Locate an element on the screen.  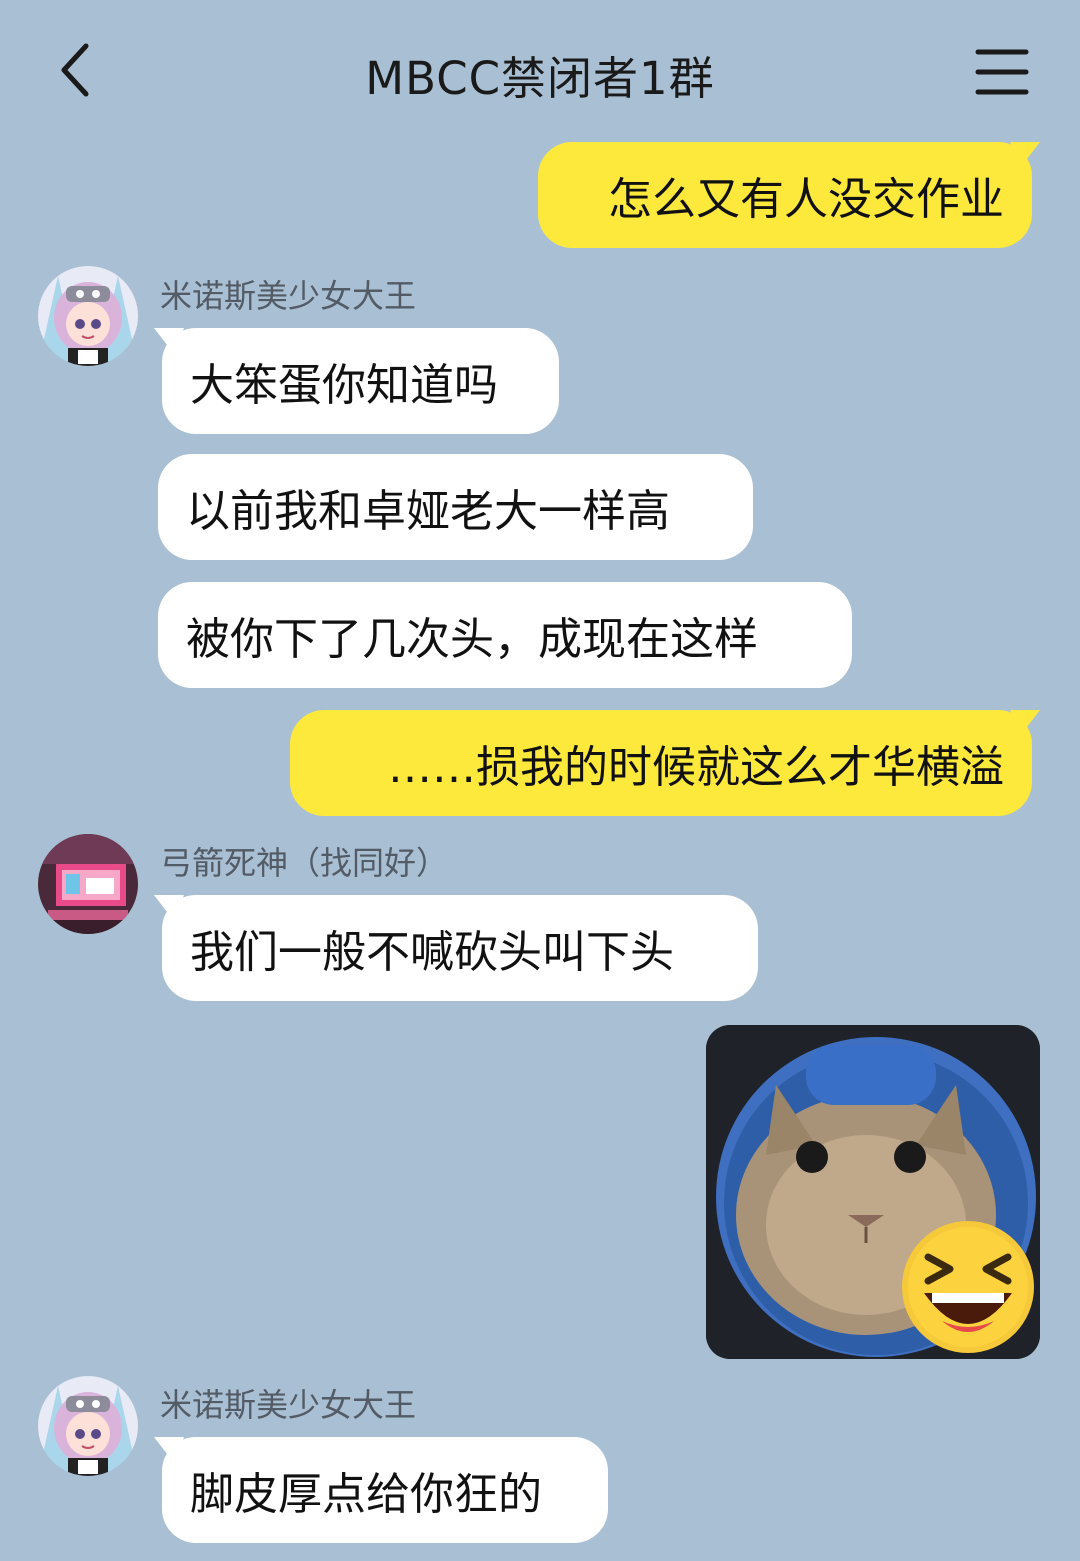
sticker-image is located at coordinates (873, 1192).